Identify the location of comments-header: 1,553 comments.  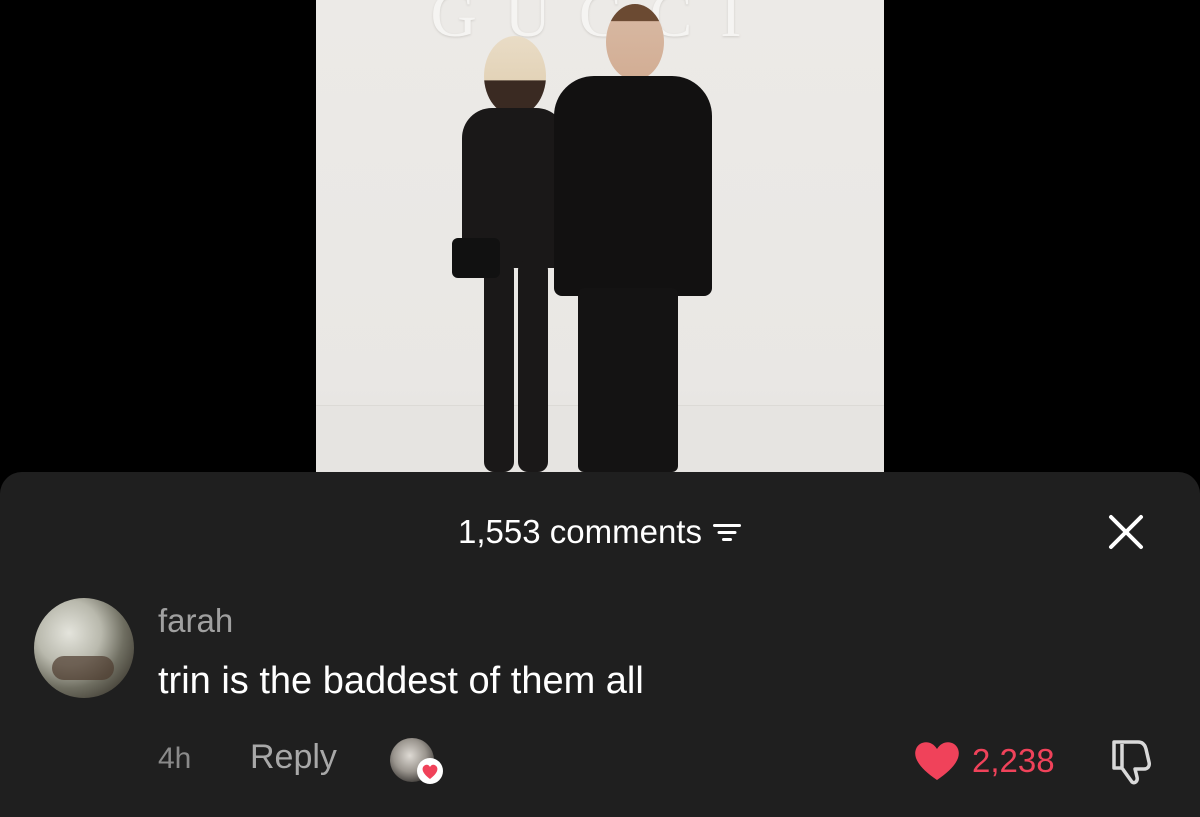
(600, 532).